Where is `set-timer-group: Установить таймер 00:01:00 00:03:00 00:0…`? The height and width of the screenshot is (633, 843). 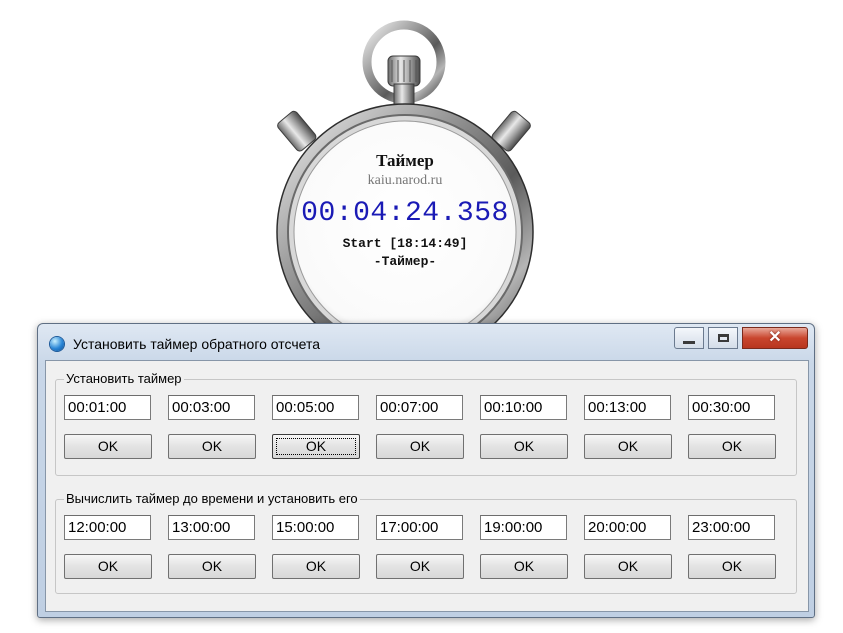 set-timer-group: Установить таймер 00:01:00 00:03:00 00:0… is located at coordinates (426, 423).